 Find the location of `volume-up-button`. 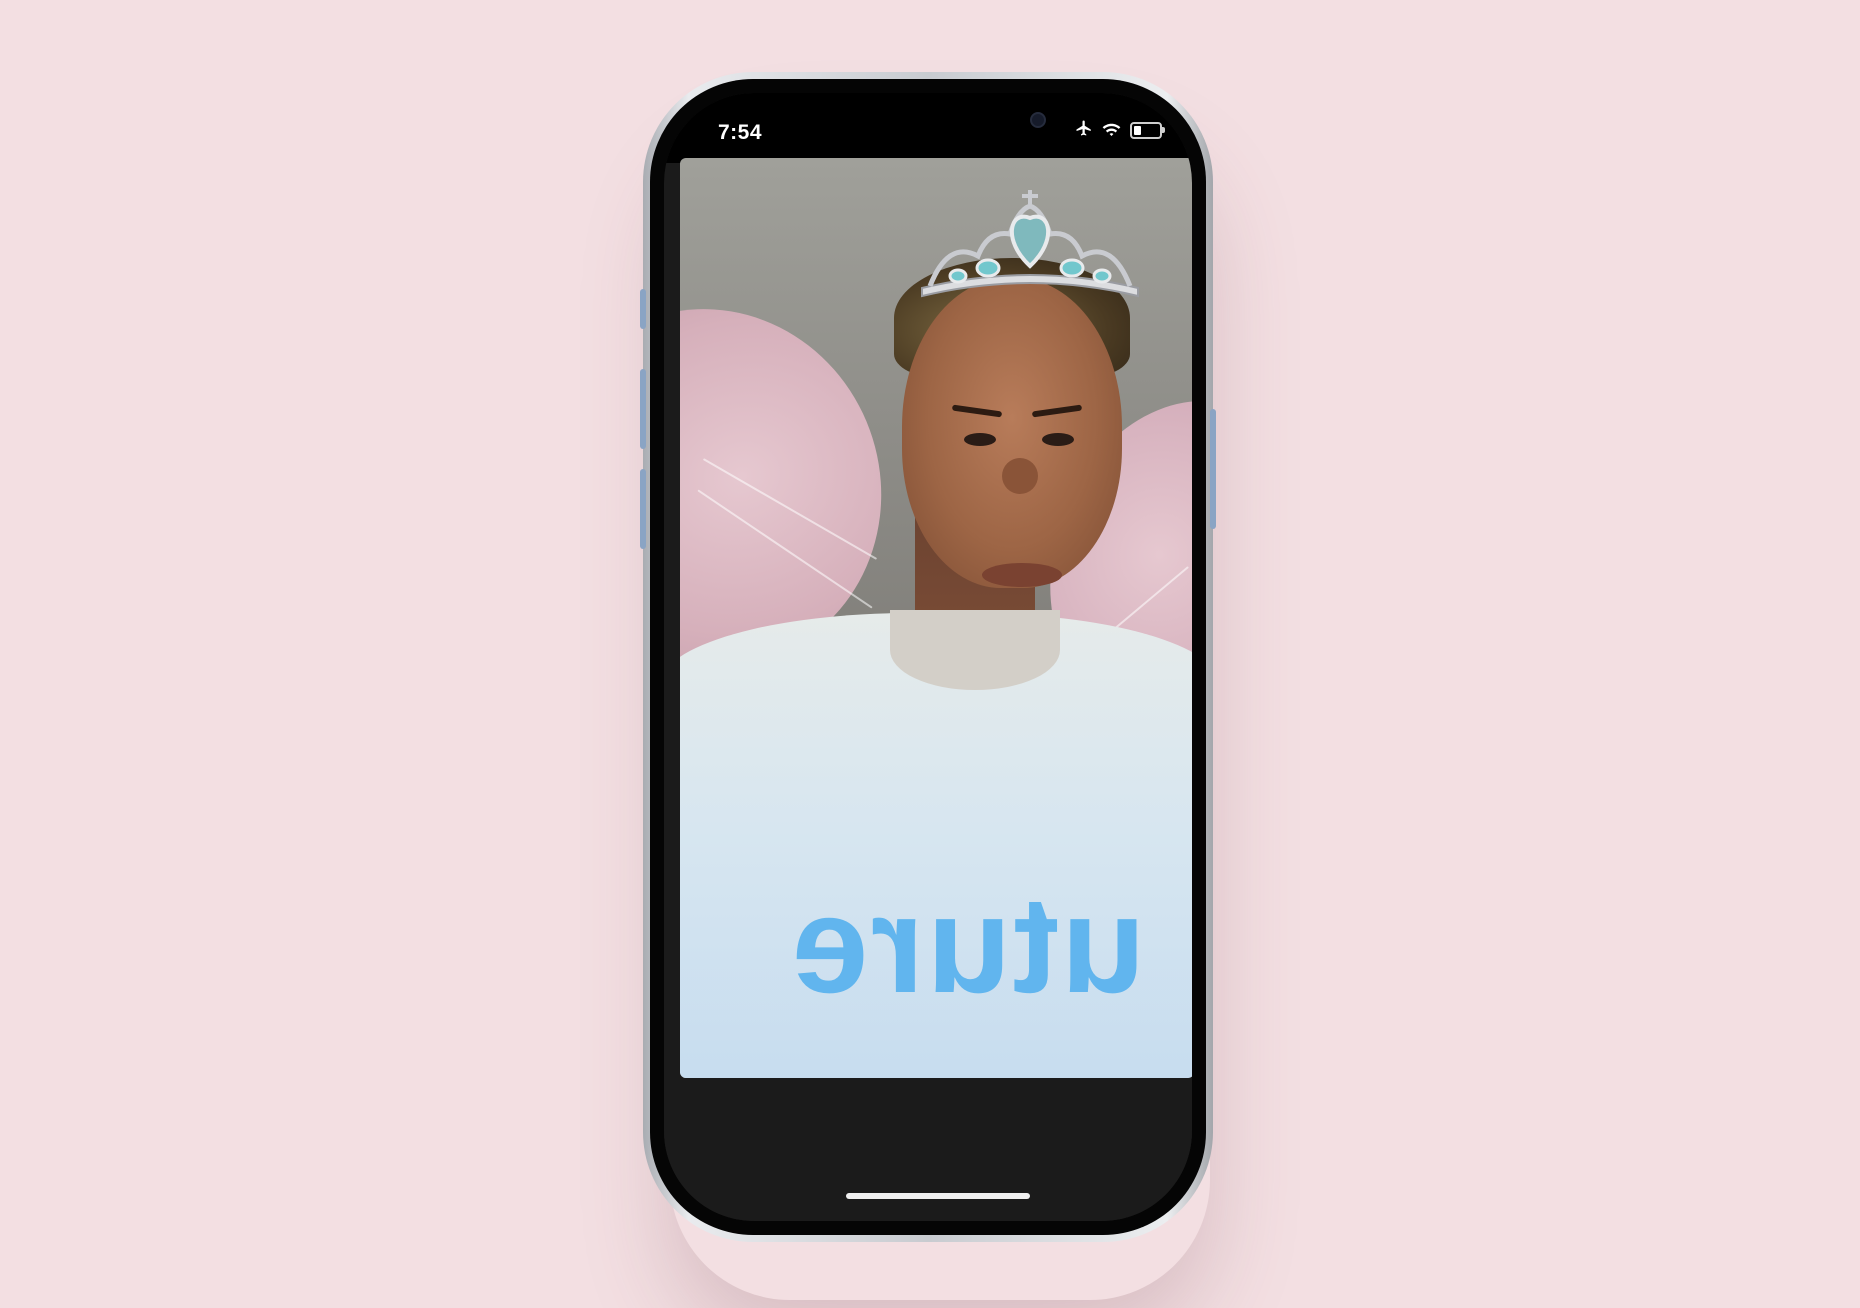

volume-up-button is located at coordinates (643, 409).